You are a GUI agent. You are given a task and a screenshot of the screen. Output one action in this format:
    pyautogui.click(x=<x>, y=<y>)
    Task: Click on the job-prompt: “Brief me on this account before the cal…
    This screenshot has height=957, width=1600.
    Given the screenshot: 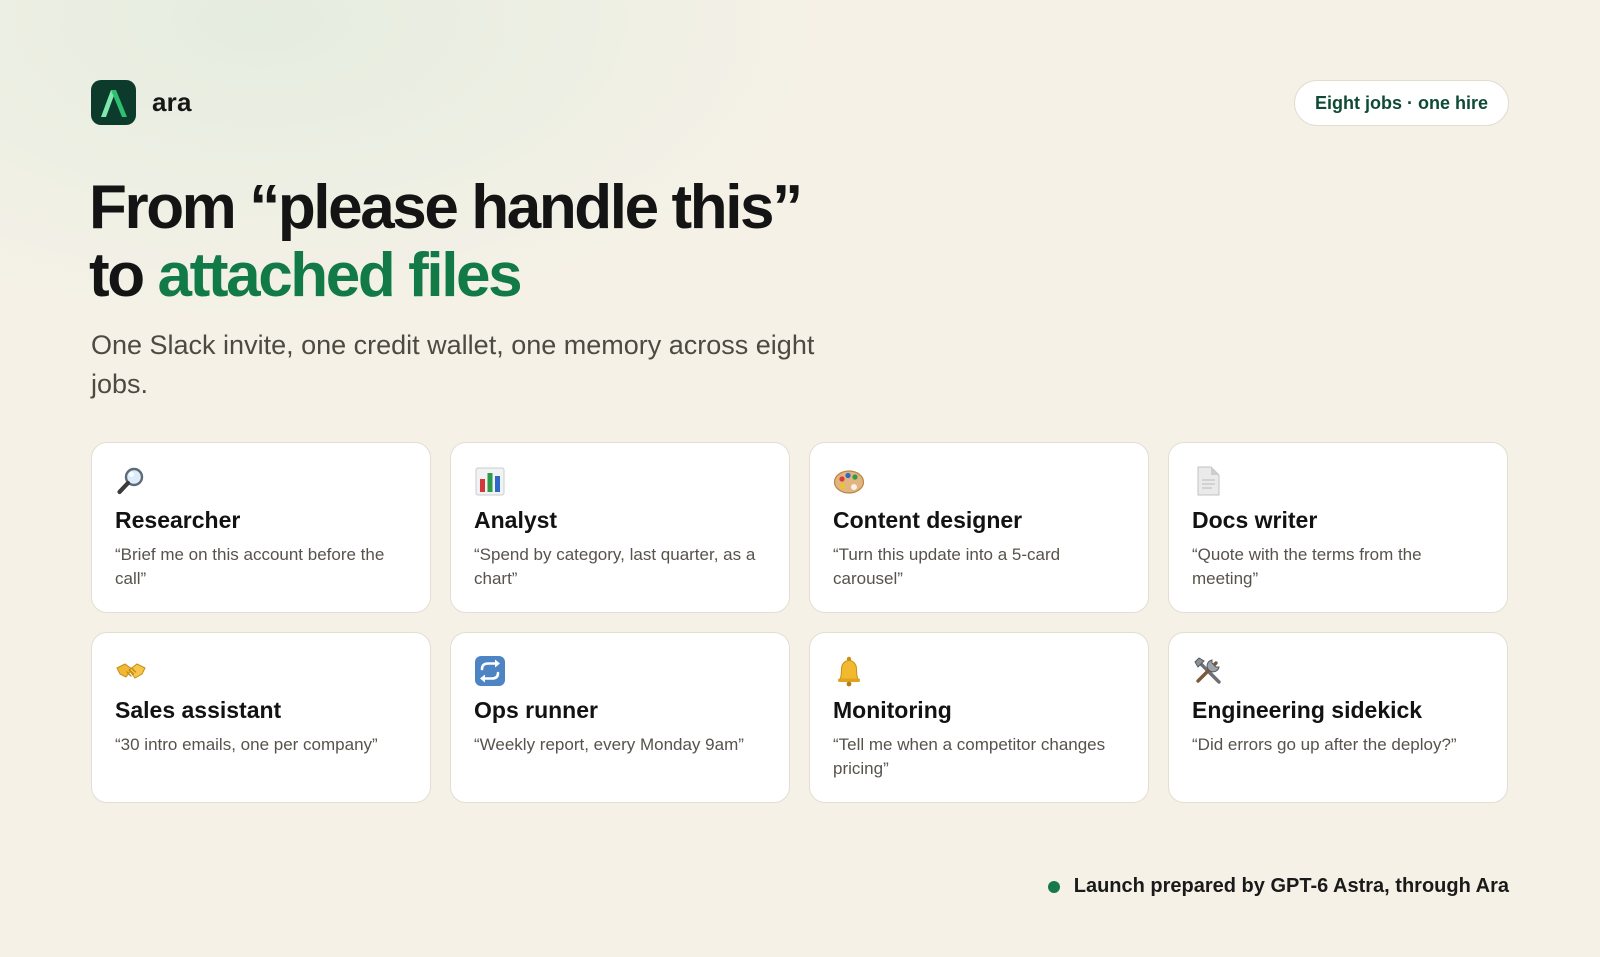 What is the action you would take?
    pyautogui.click(x=250, y=566)
    